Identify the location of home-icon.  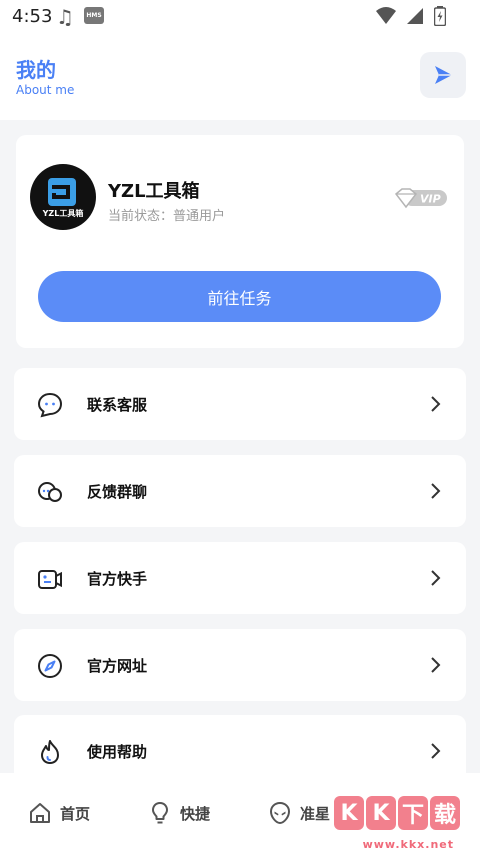
(40, 813).